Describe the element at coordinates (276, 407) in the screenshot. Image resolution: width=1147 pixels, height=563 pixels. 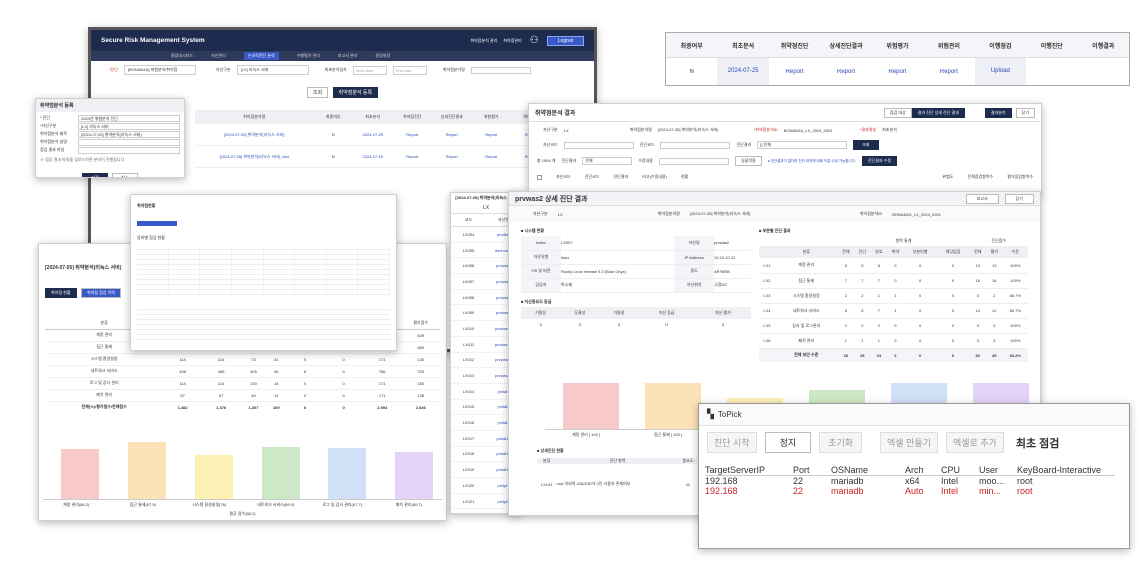
I see `total-cell: 169` at that location.